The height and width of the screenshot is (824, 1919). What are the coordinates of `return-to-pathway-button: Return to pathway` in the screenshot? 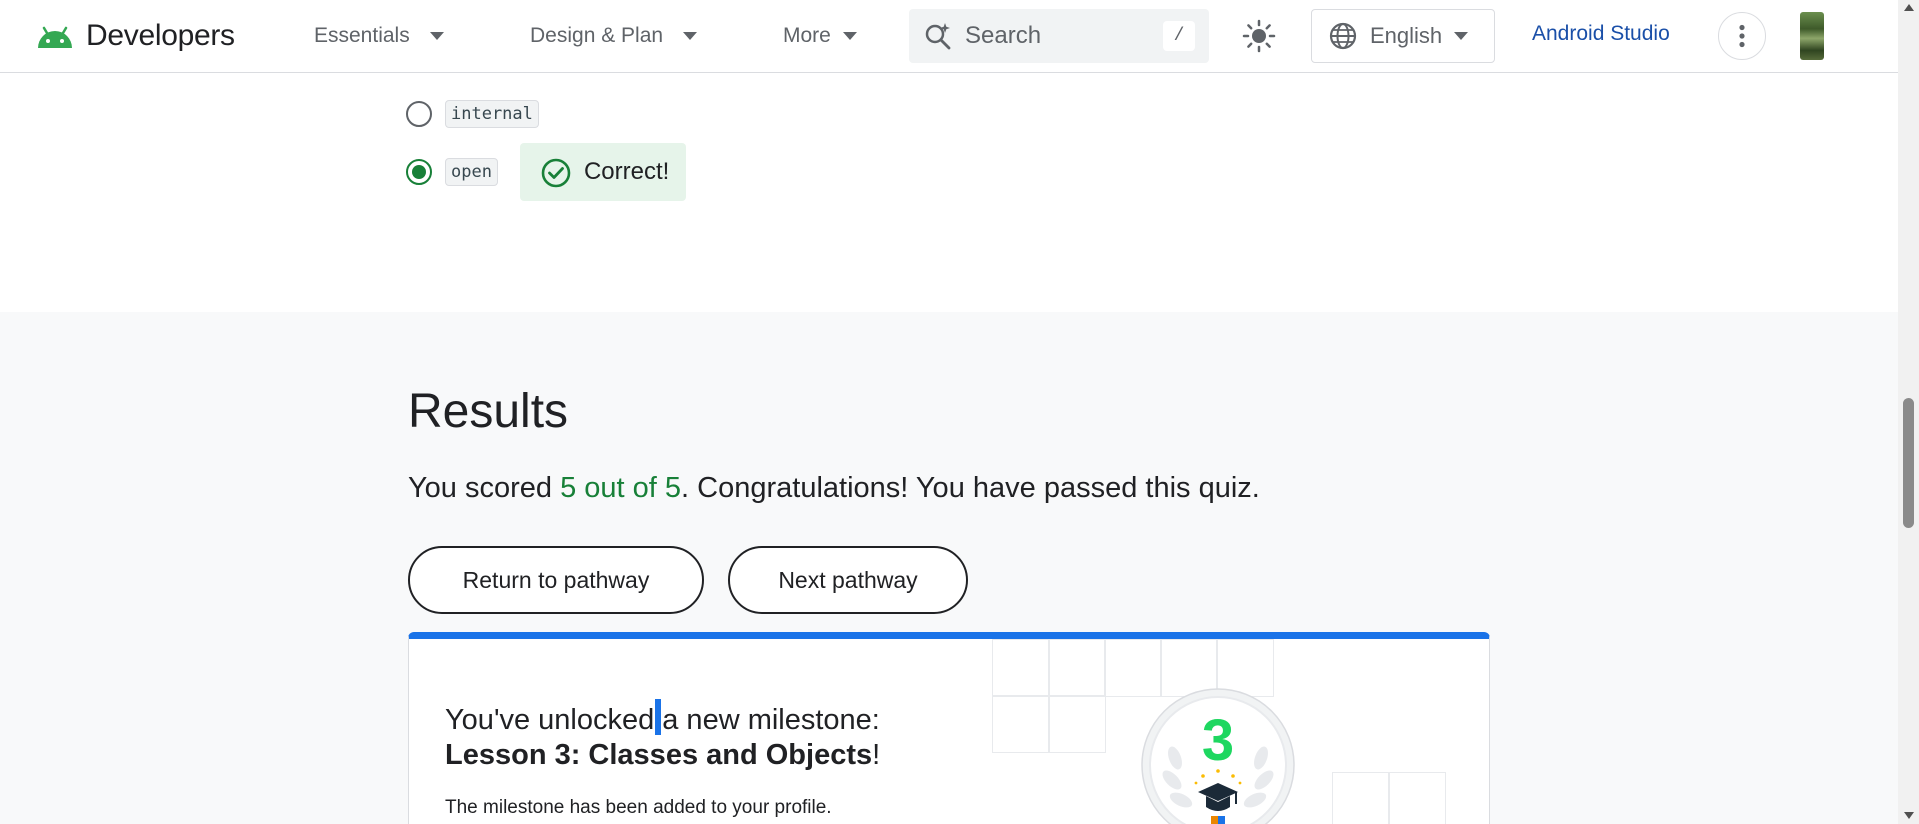 It's located at (556, 580).